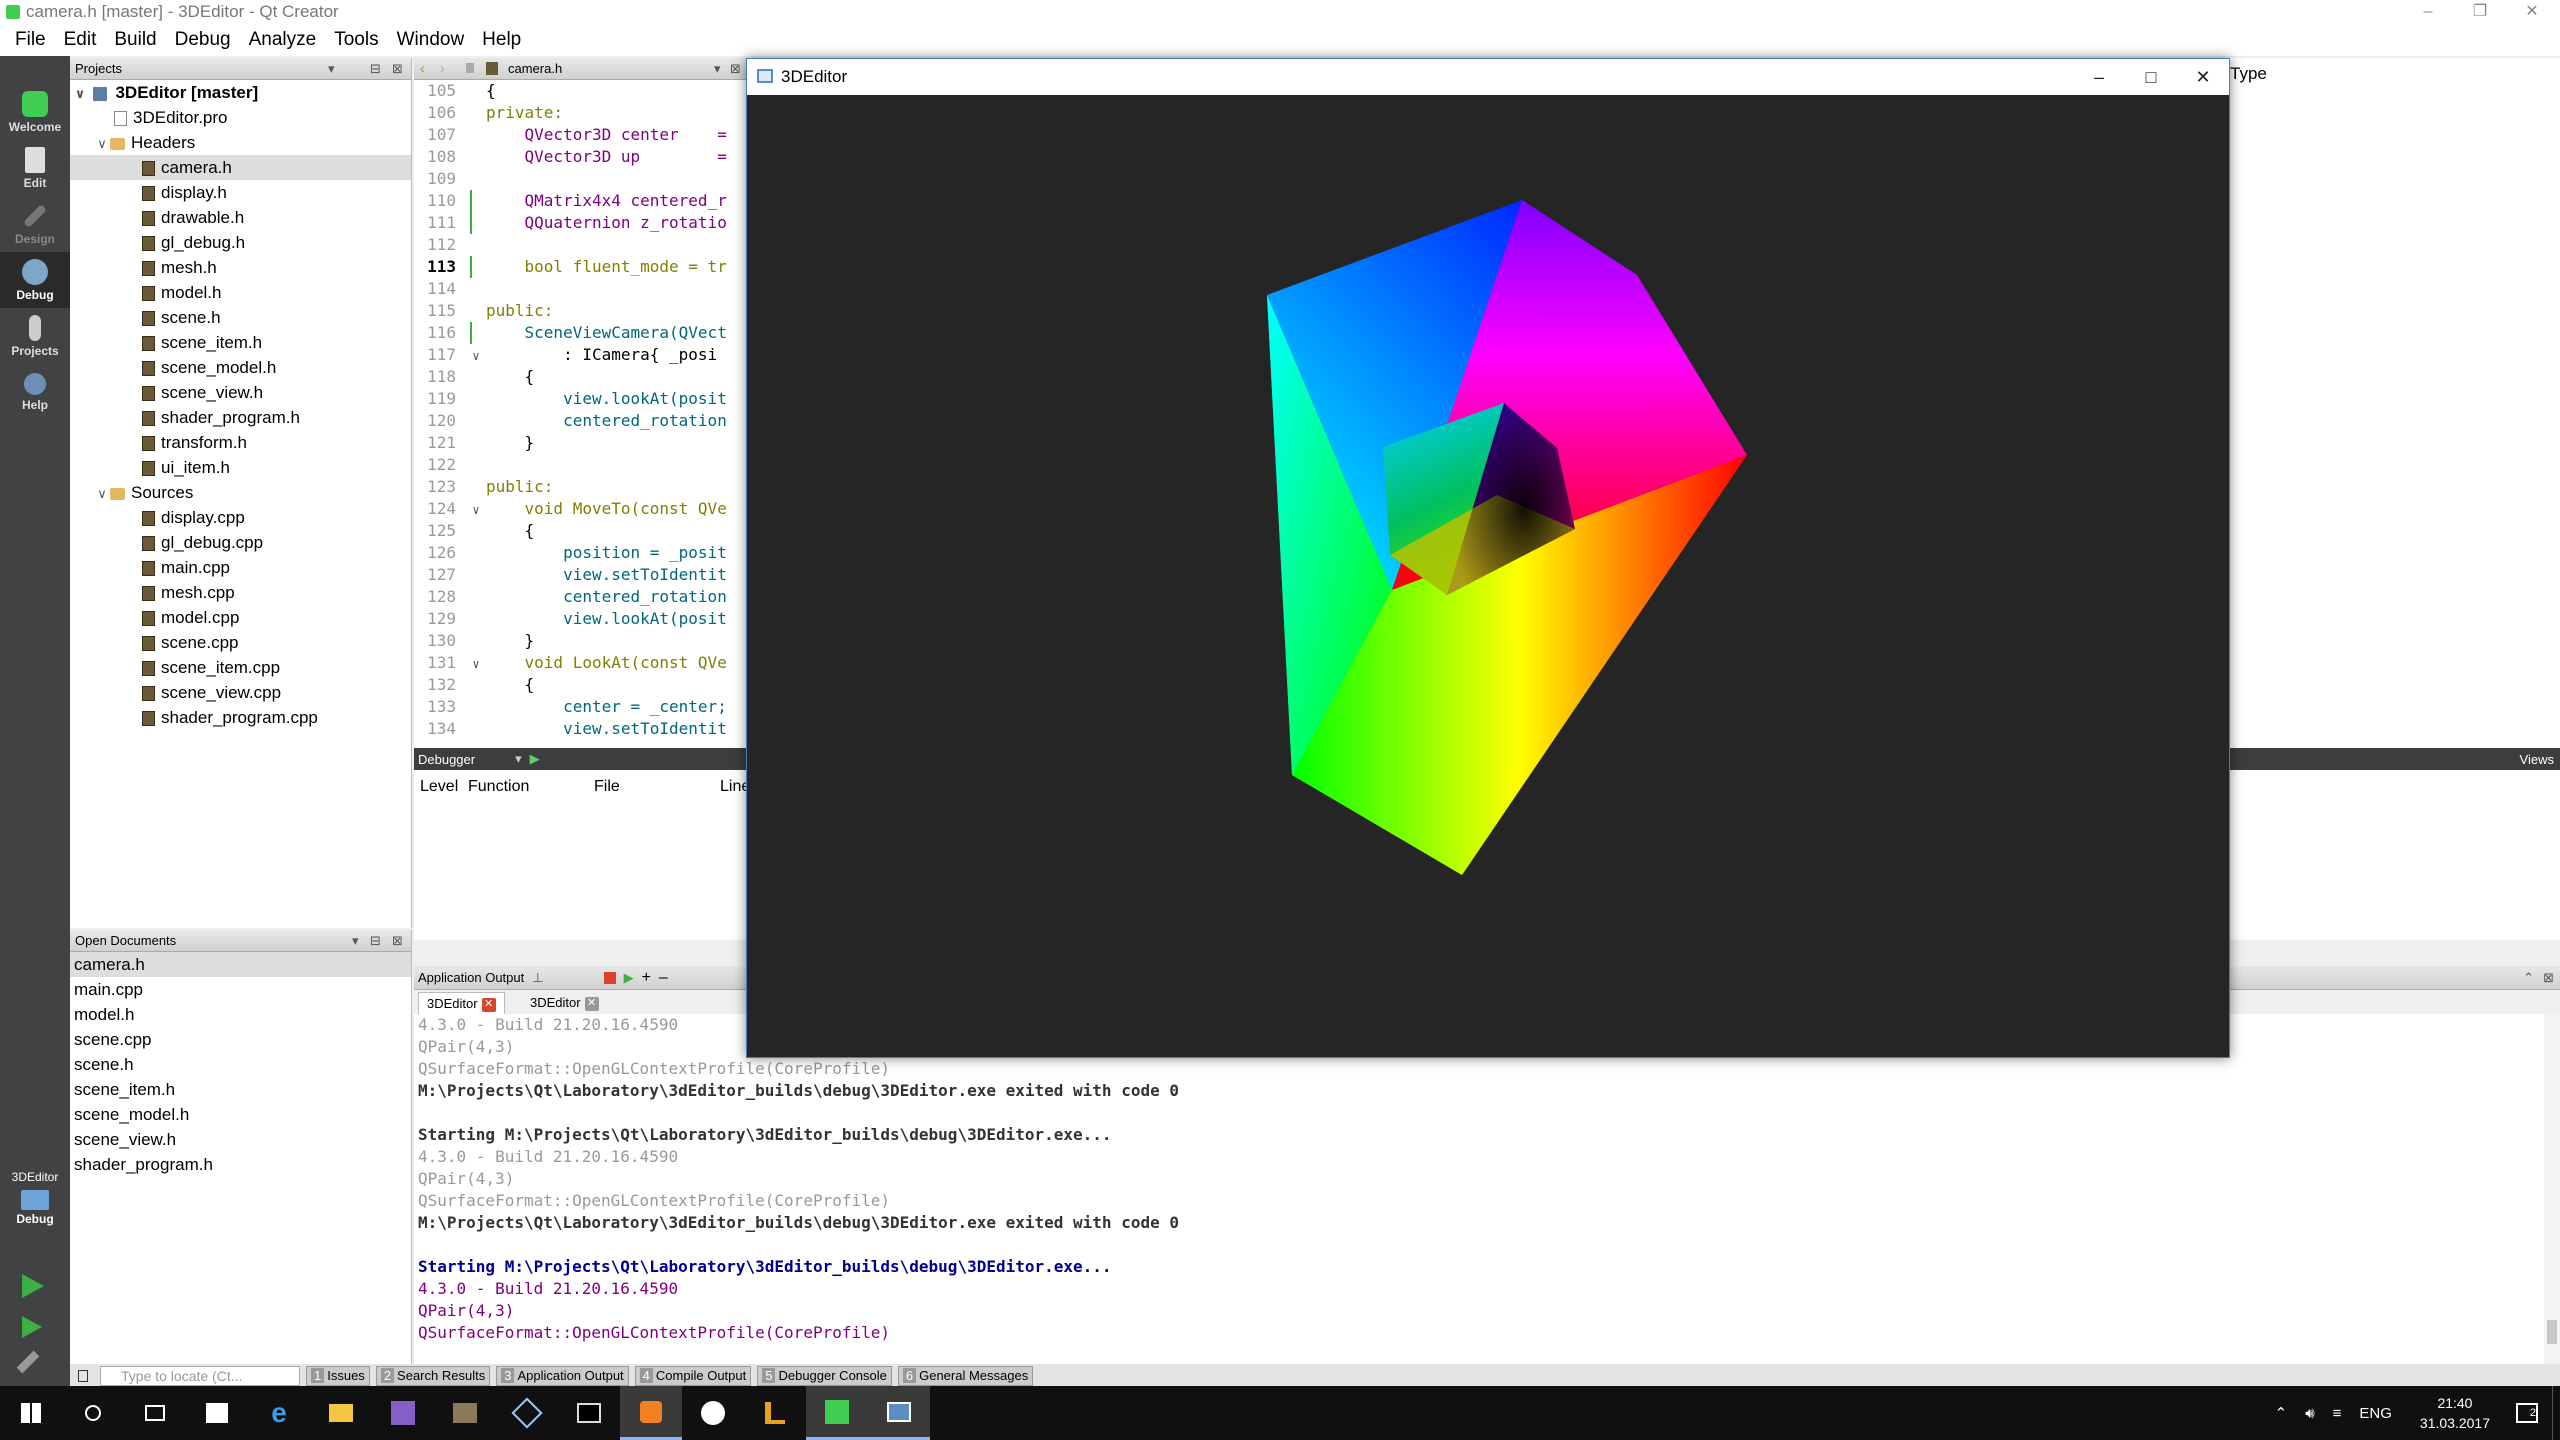 This screenshot has height=1440, width=2560. Describe the element at coordinates (461, 1003) in the screenshot. I see `output-tab-active: 3DEditor ✕` at that location.